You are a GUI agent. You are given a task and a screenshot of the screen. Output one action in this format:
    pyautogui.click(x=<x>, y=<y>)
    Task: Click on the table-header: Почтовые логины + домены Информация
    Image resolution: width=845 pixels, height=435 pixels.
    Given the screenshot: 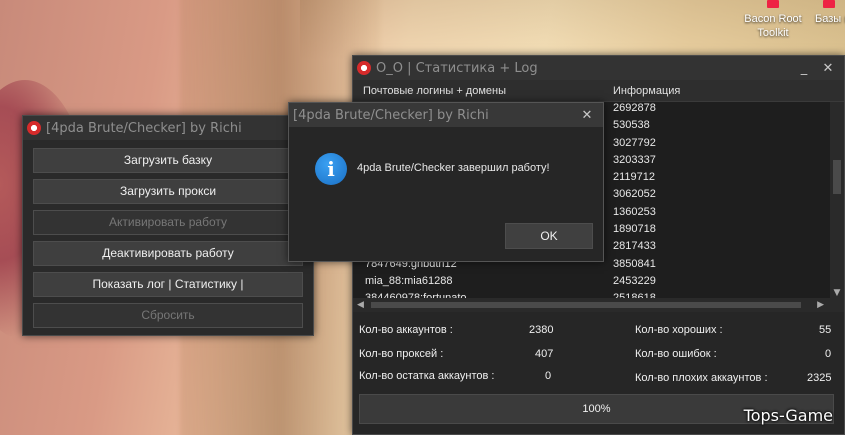 What is the action you would take?
    pyautogui.click(x=598, y=91)
    